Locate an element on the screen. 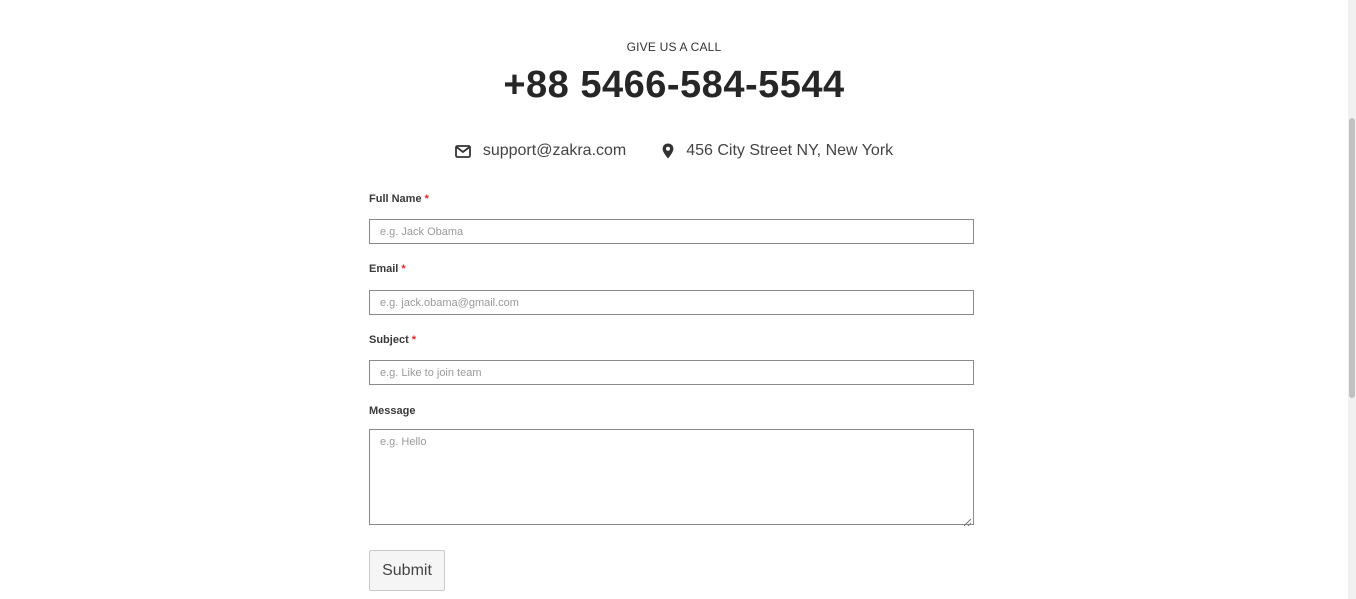  email-field: Email * is located at coordinates (671, 288).